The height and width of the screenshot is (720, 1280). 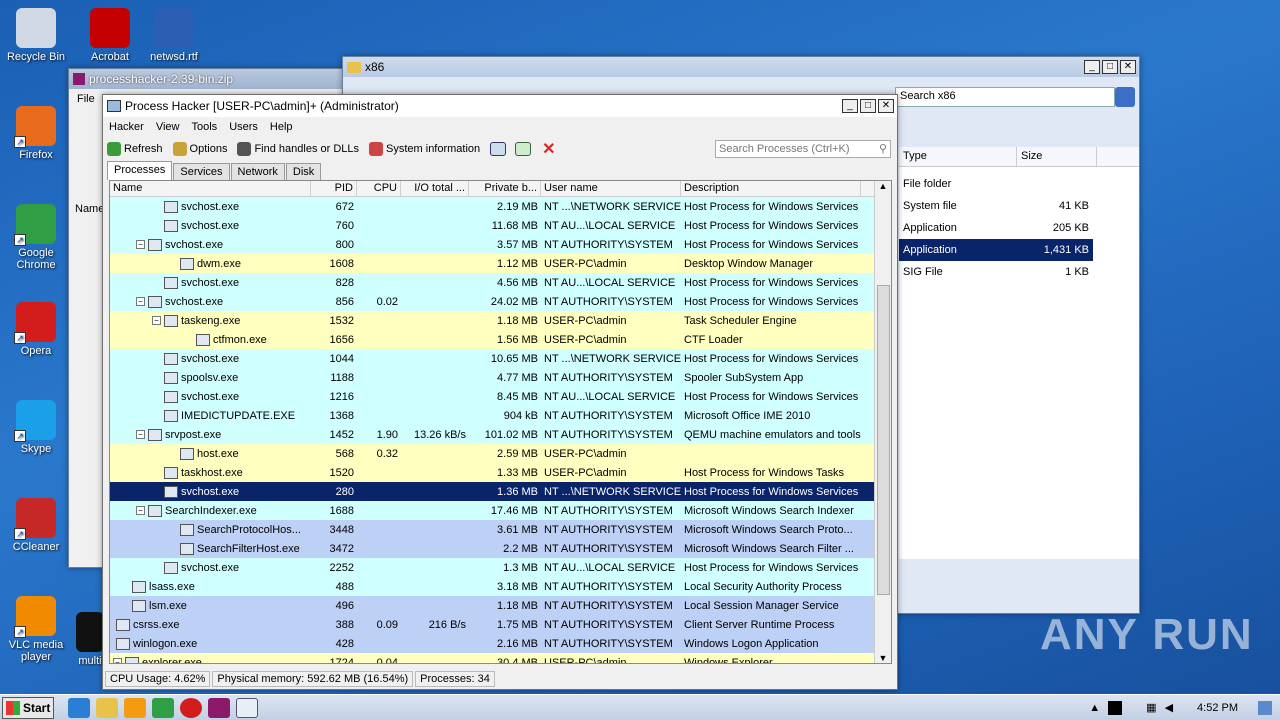 I want to click on zip-window-titlebar: processhacker-2.39-bin.zip, so click(x=213, y=79).